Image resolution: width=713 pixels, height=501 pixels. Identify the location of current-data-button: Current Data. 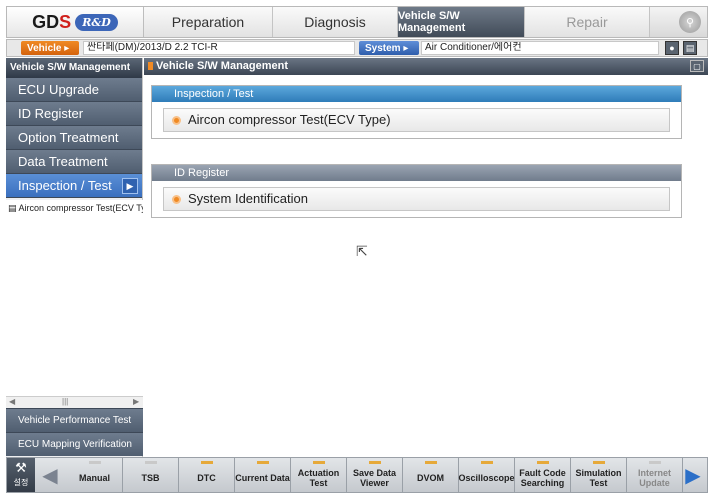
(263, 475).